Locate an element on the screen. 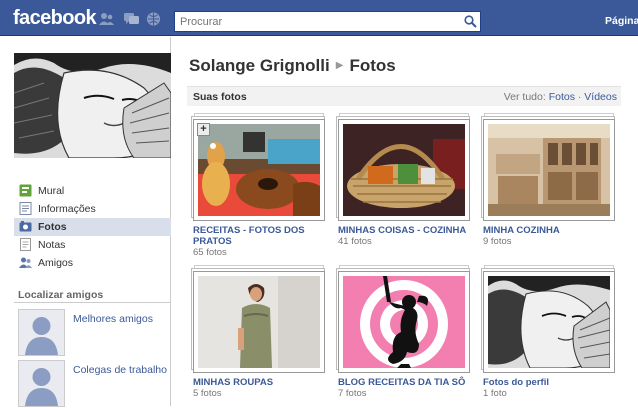 Image resolution: width=638 pixels, height=408 pixels. album-title: MINHA COZINHA is located at coordinates (549, 230).